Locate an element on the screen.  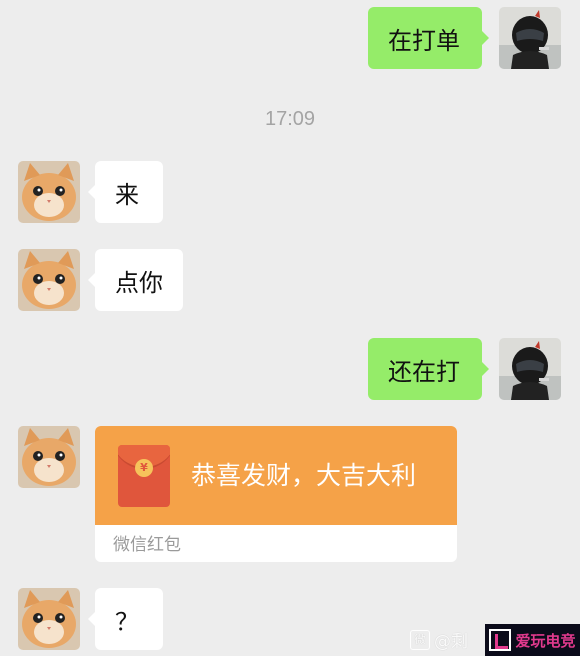
coin-icon: ¥ is located at coordinates (144, 468).